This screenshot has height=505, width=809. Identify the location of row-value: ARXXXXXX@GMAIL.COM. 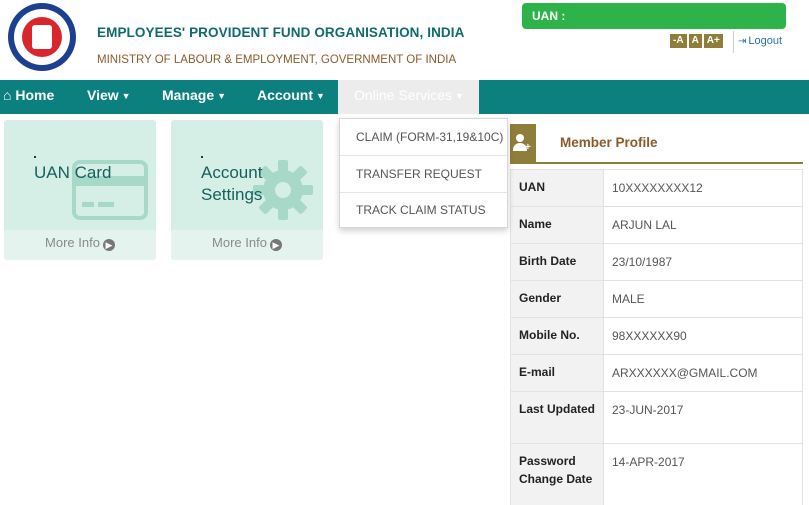
(703, 373).